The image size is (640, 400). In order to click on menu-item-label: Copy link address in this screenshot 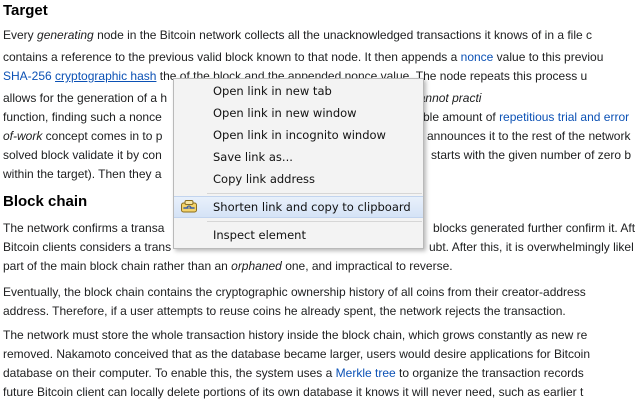, I will do `click(264, 179)`.